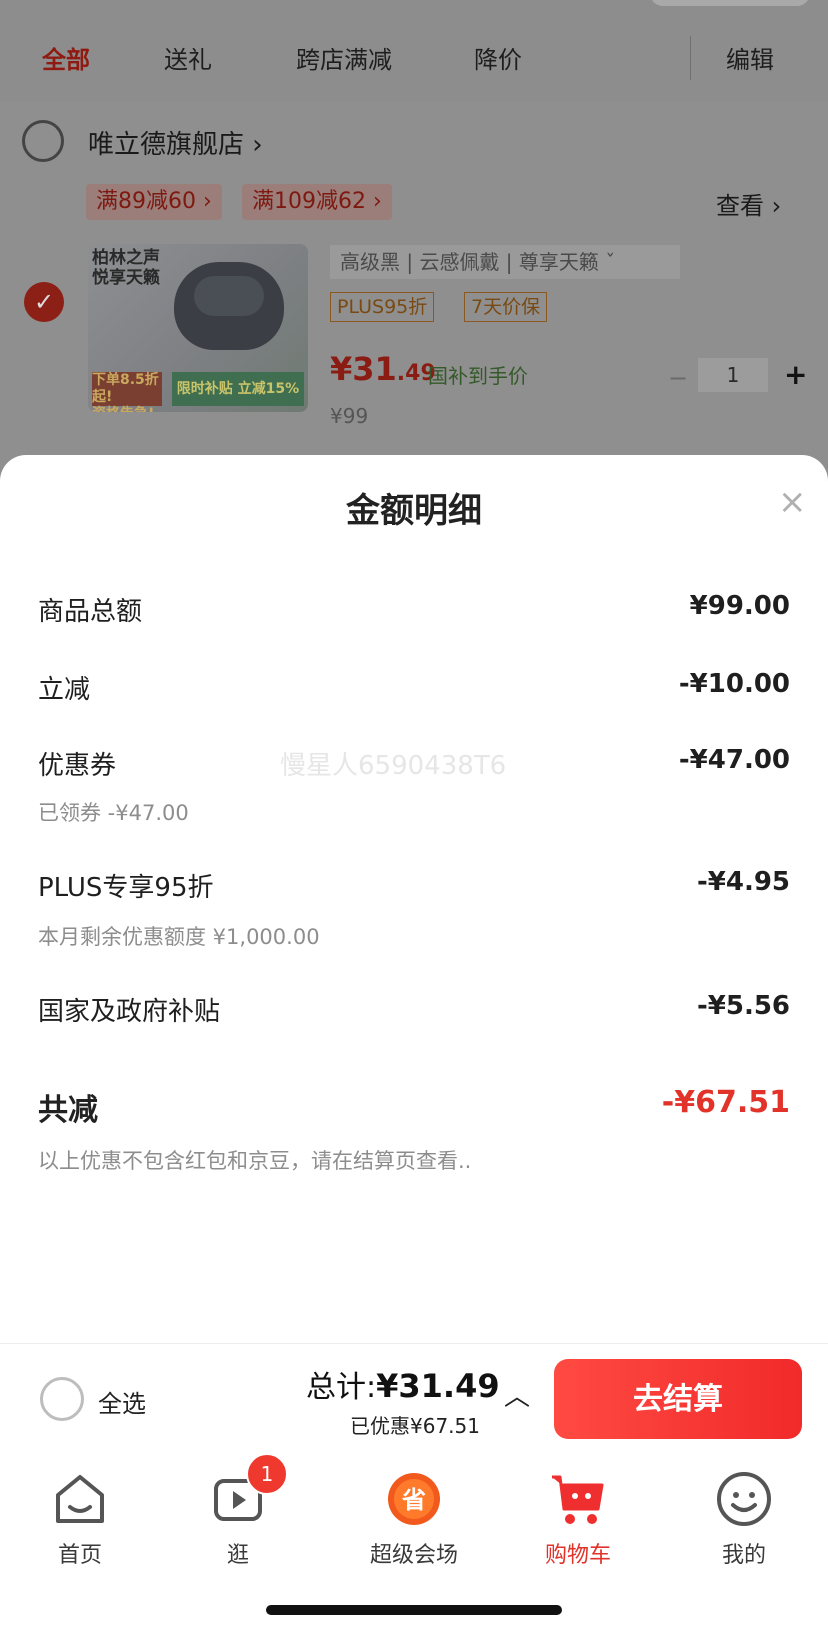  What do you see at coordinates (68, 1110) in the screenshot?
I see `total-discount-label: 共减` at bounding box center [68, 1110].